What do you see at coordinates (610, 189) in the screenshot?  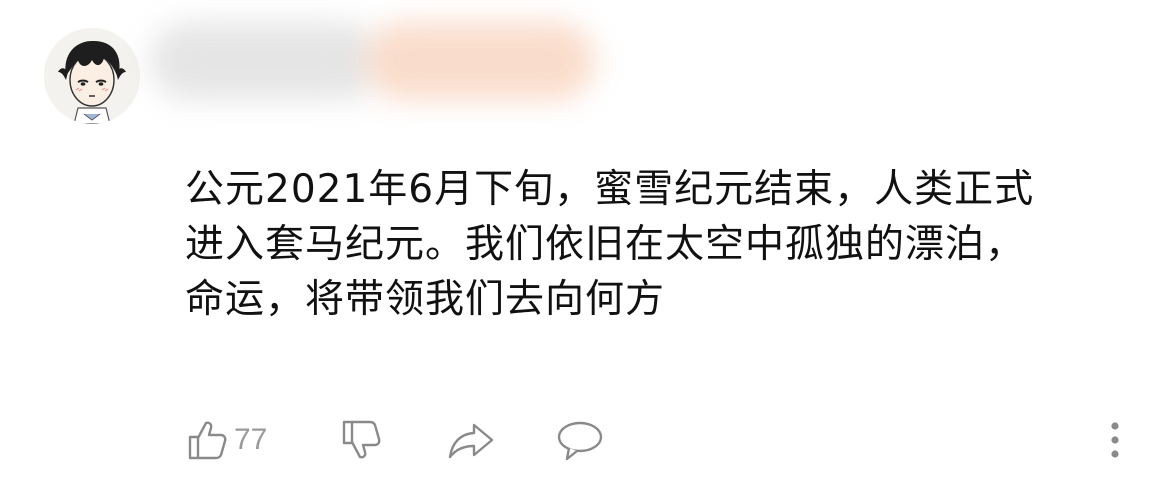 I see `comment-line: 公元2021年6月下旬，蜜雪纪元结束，人类正式` at bounding box center [610, 189].